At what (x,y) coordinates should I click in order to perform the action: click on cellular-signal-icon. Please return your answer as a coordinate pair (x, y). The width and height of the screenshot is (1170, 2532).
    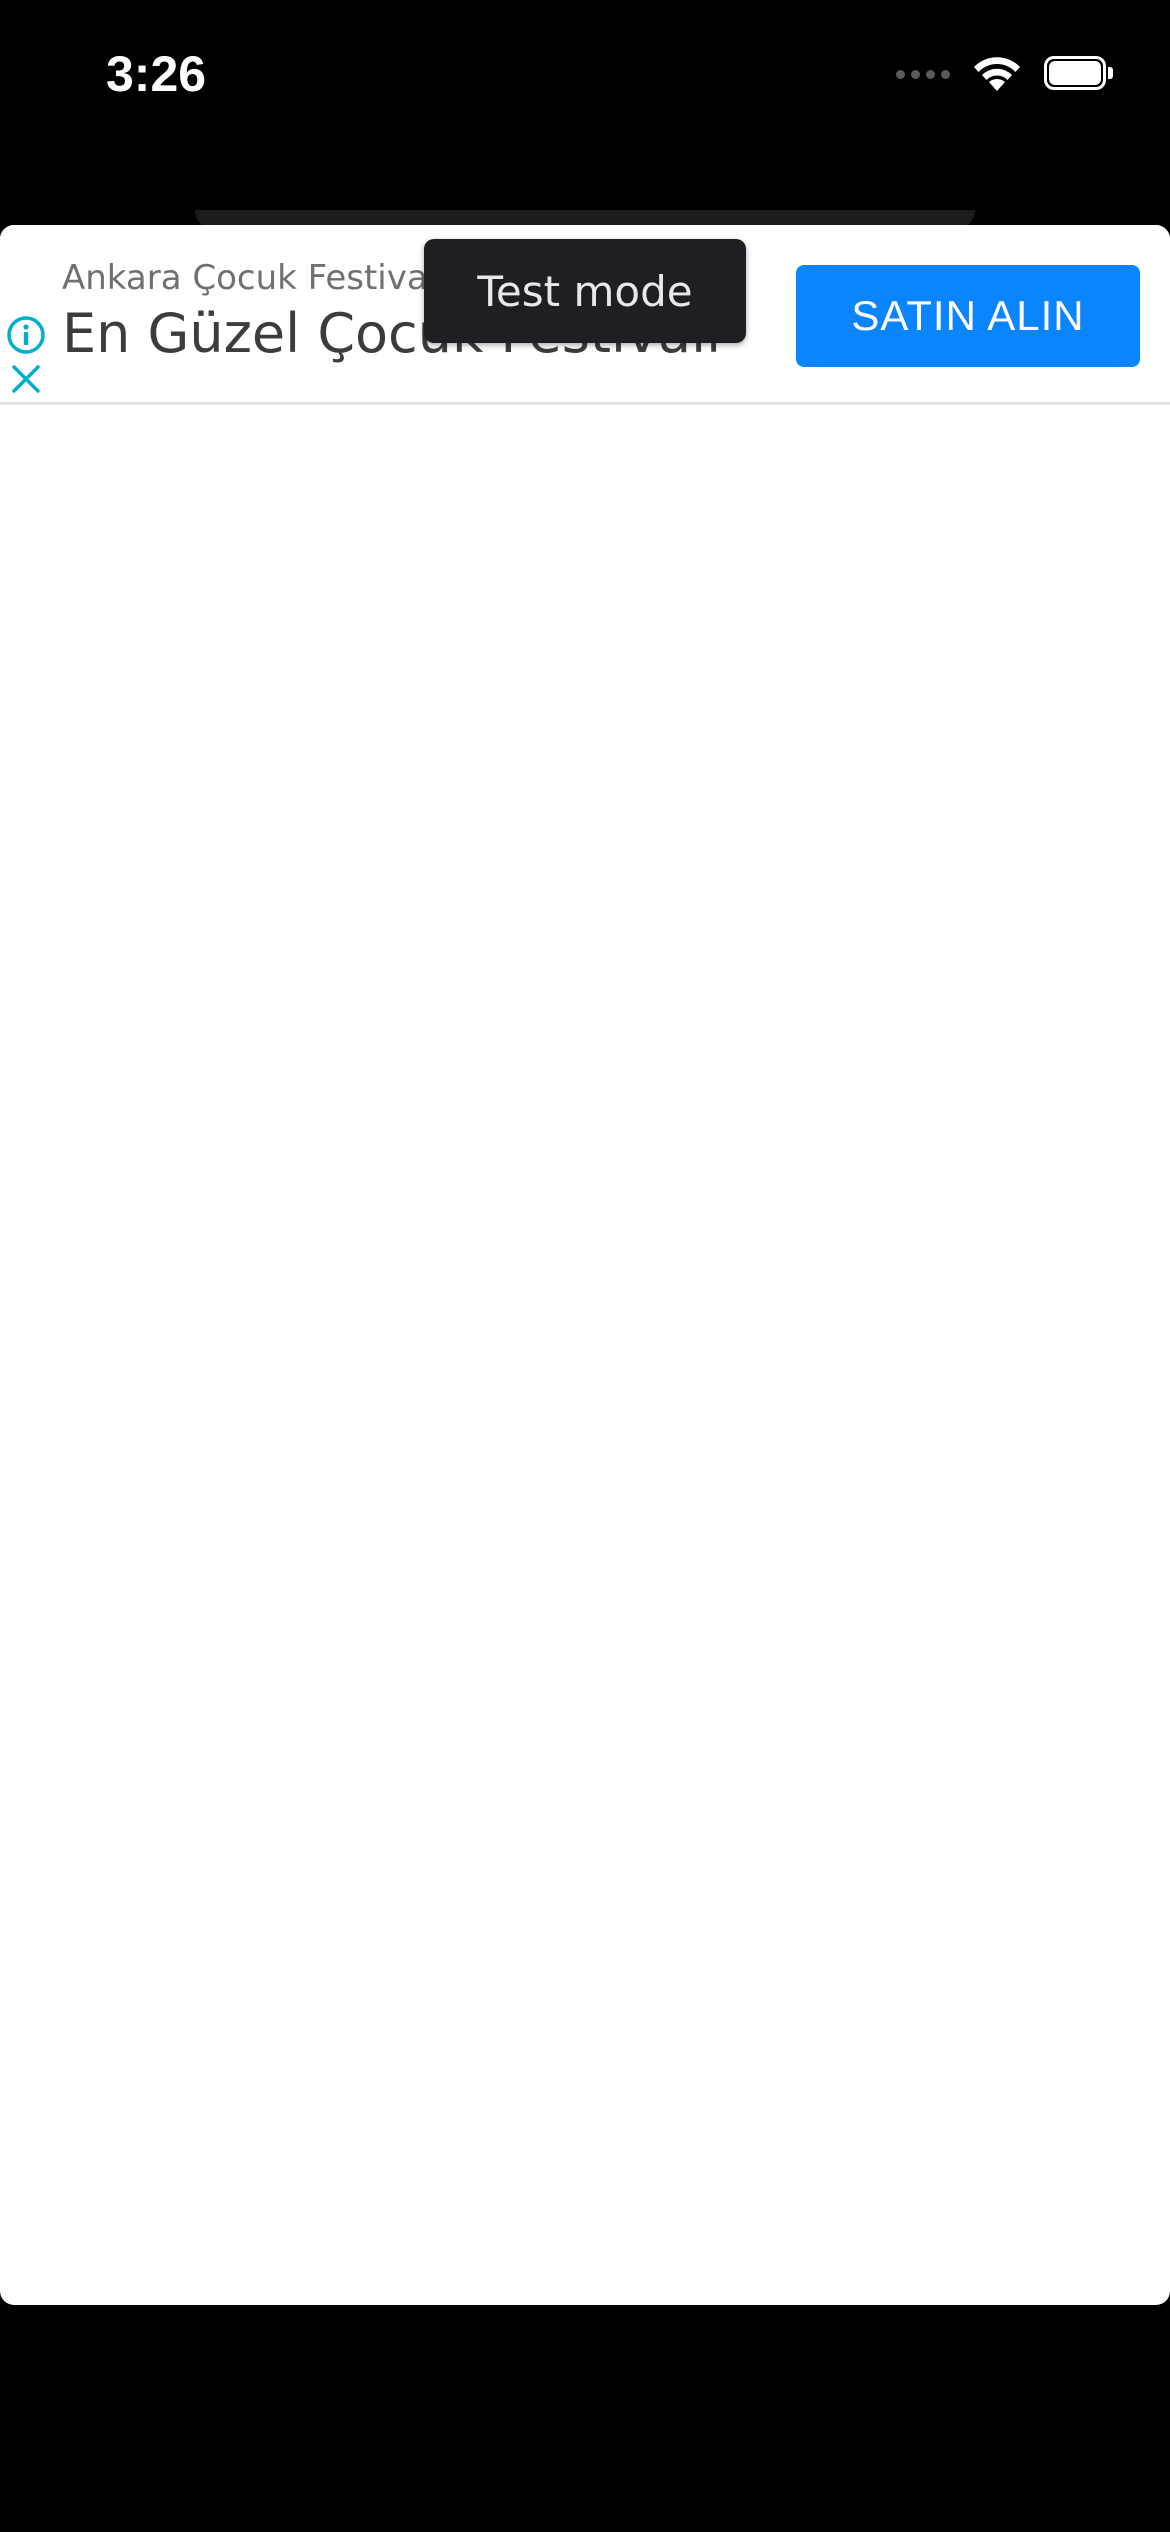
    Looking at the image, I should click on (923, 74).